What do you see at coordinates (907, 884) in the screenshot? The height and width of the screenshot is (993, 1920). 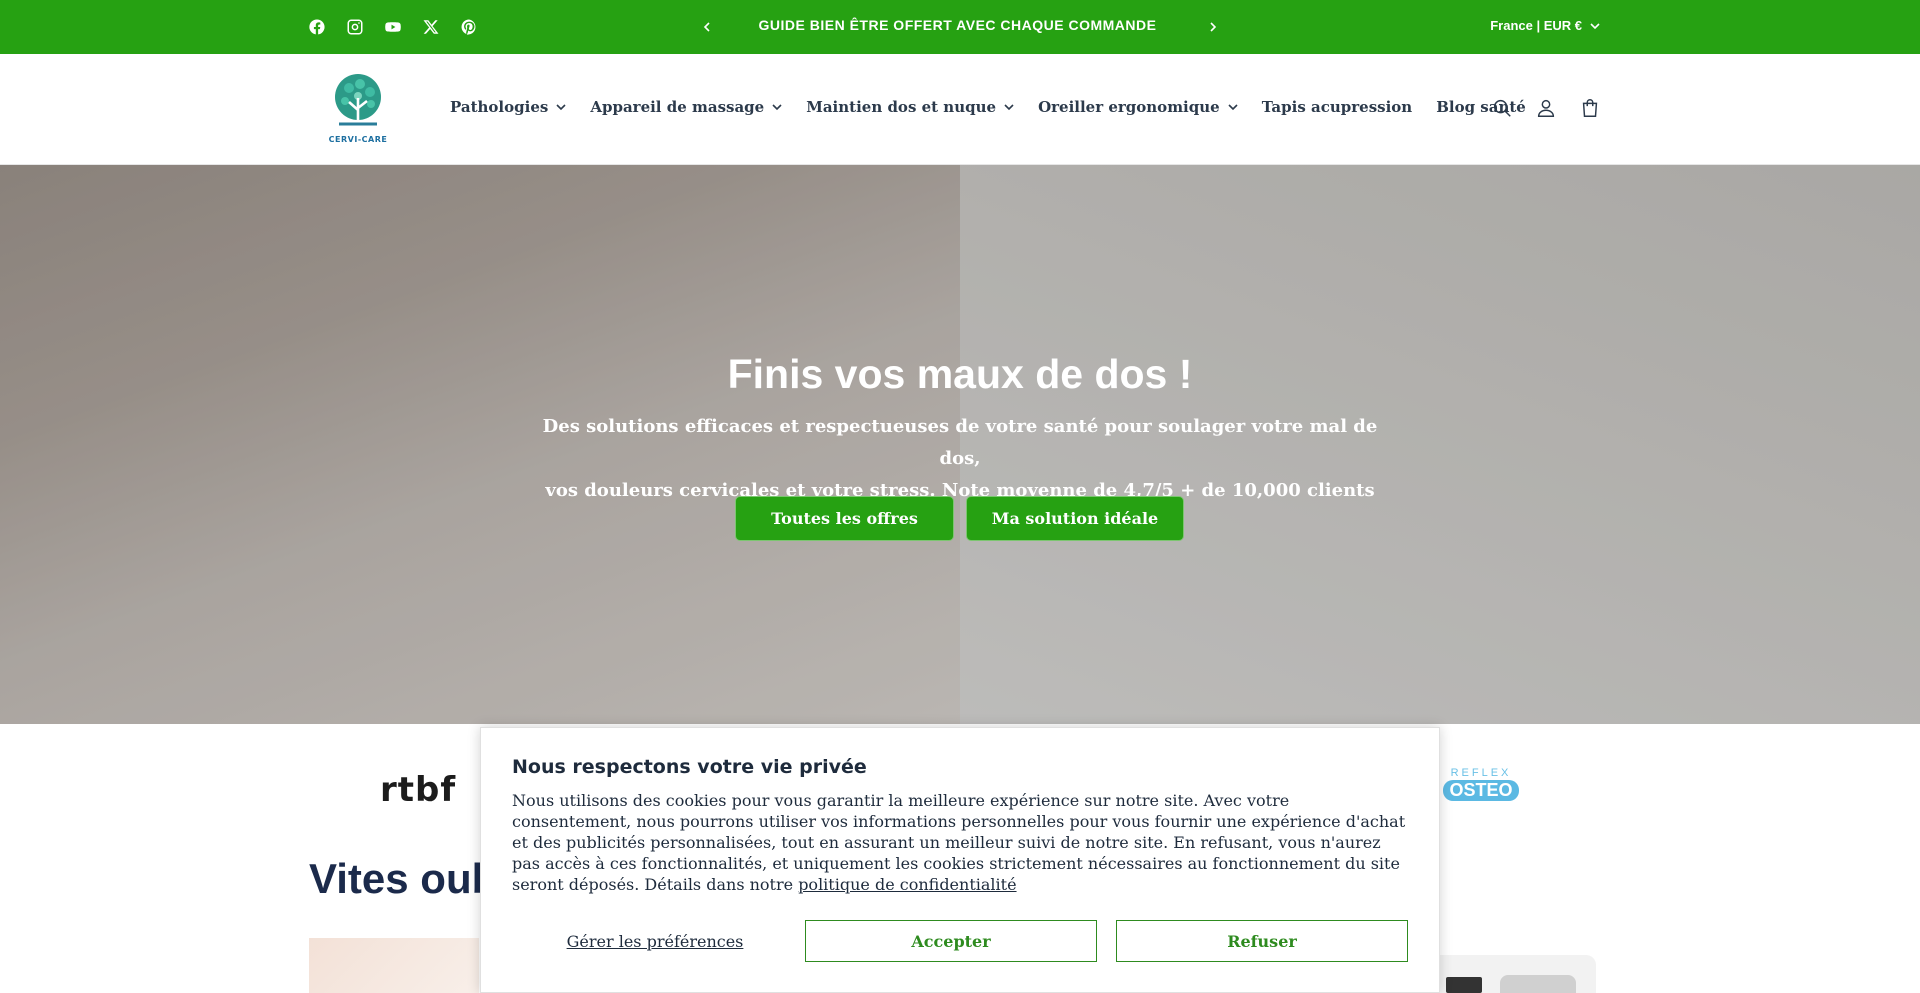 I see `privacy-policy-link: politique de confidentialité` at bounding box center [907, 884].